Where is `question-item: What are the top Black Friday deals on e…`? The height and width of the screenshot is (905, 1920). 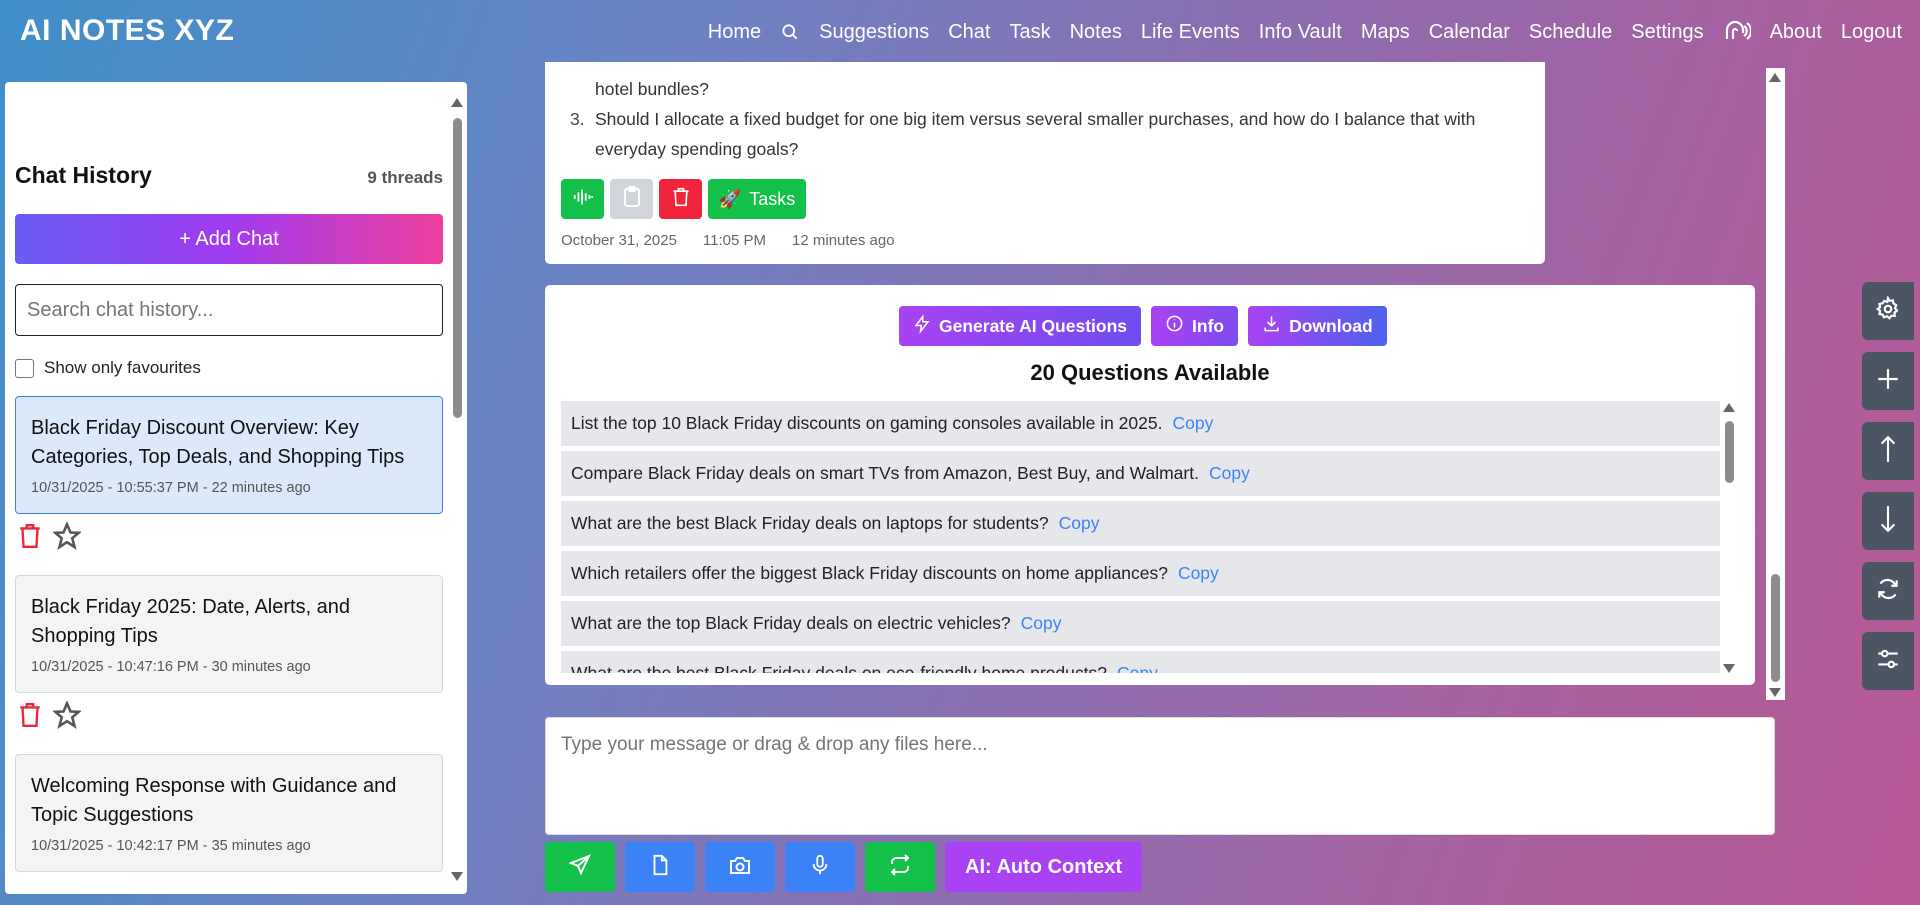
question-item: What are the top Black Friday deals on e… is located at coordinates (1140, 623).